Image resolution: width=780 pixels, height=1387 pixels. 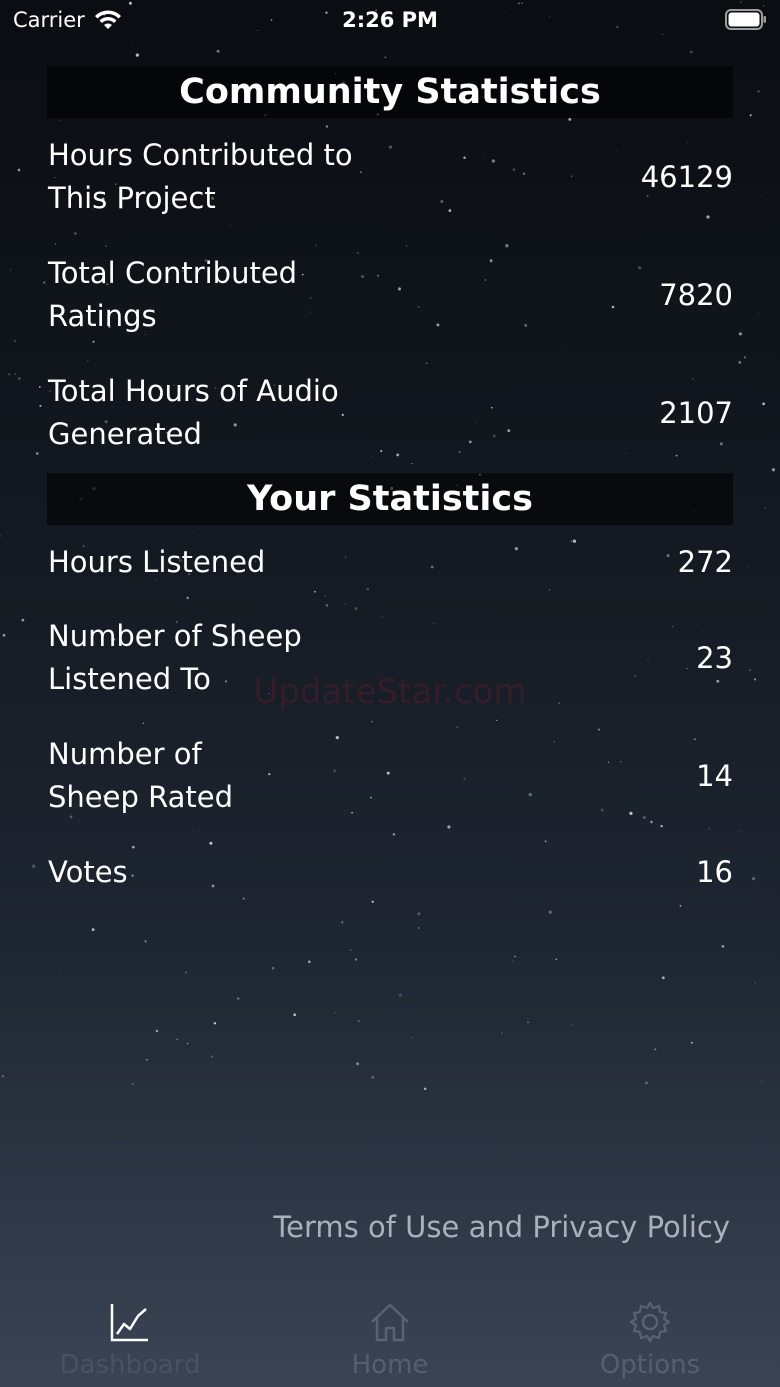 What do you see at coordinates (390, 177) in the screenshot?
I see `stat-row-hours-contributed: Hours Contributed to This Project 46129` at bounding box center [390, 177].